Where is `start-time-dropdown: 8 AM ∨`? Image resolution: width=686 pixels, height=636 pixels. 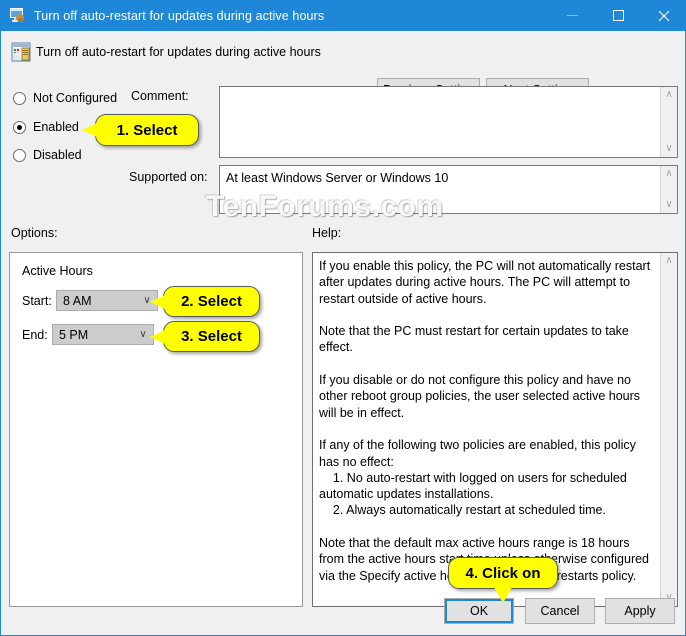 start-time-dropdown: 8 AM ∨ is located at coordinates (107, 300).